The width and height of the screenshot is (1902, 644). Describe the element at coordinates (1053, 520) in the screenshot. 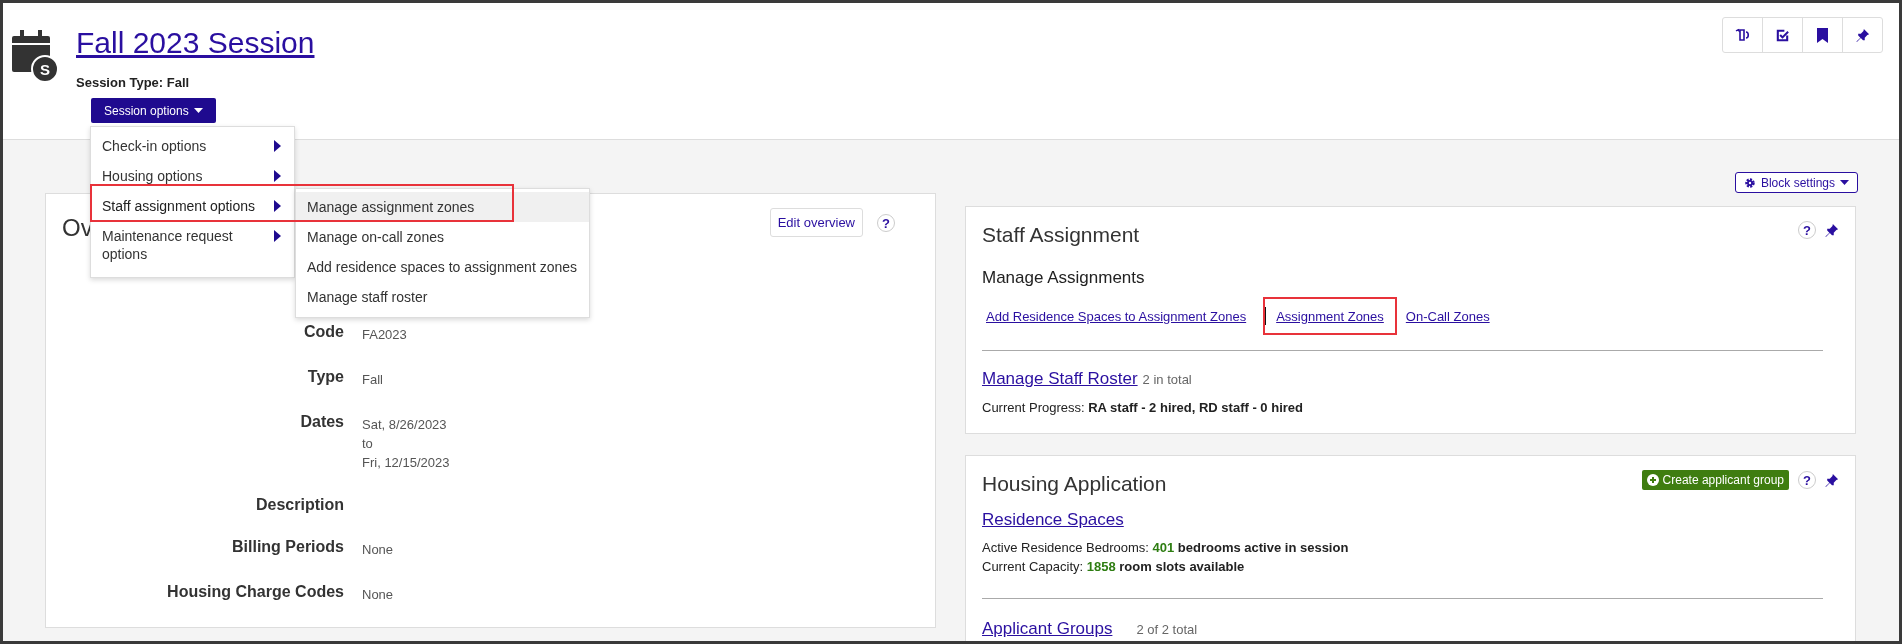

I see `residence-spaces-link: Residence Spaces` at that location.